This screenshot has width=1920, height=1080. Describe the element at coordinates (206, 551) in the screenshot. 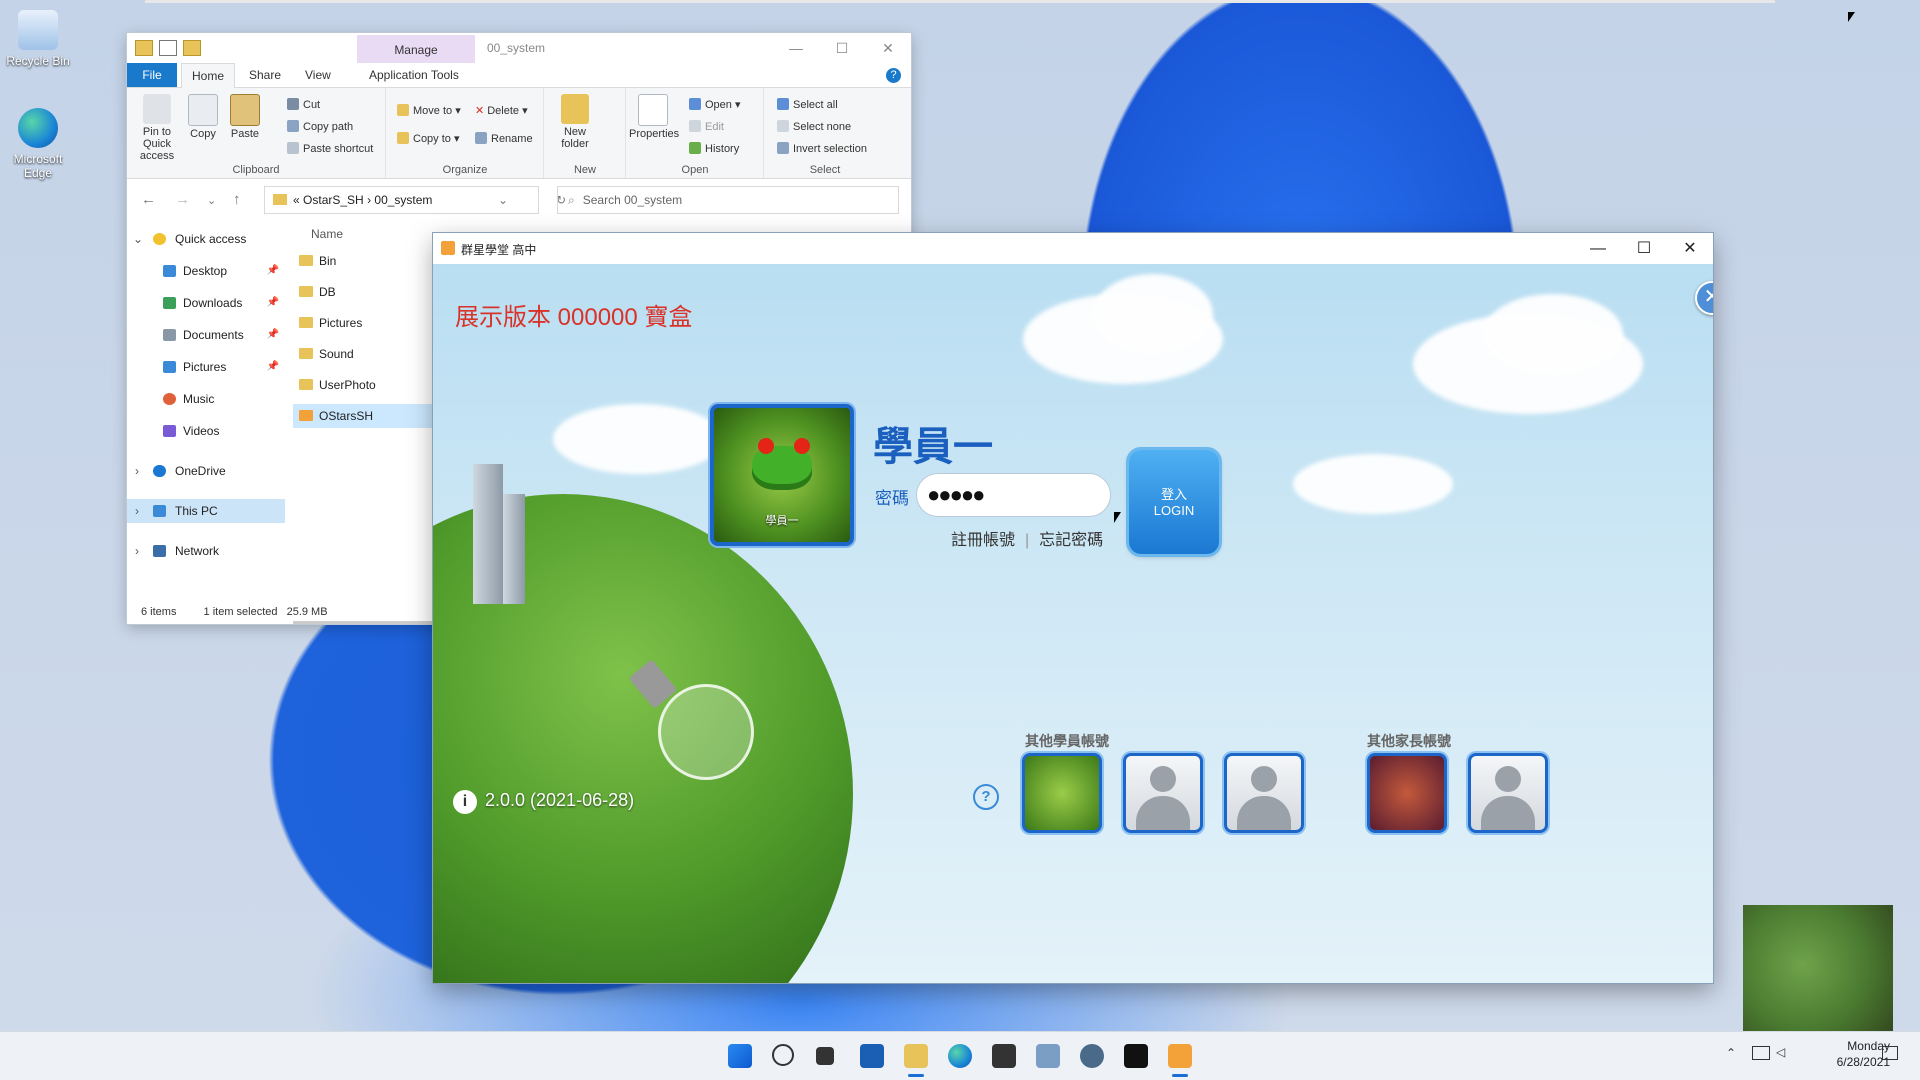

I see `nav-network: › Network` at that location.